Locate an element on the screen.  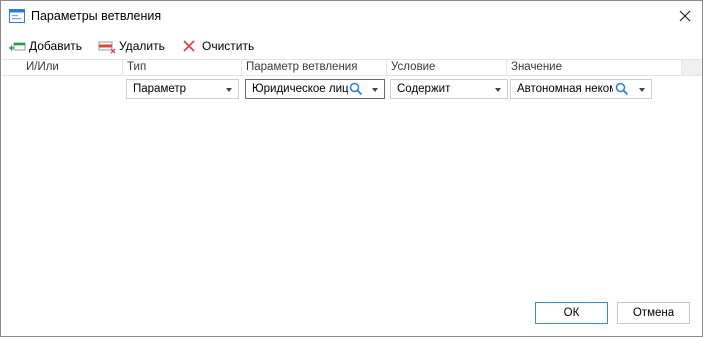
toolbar: Добавить Удалить Очистить is located at coordinates (351, 46).